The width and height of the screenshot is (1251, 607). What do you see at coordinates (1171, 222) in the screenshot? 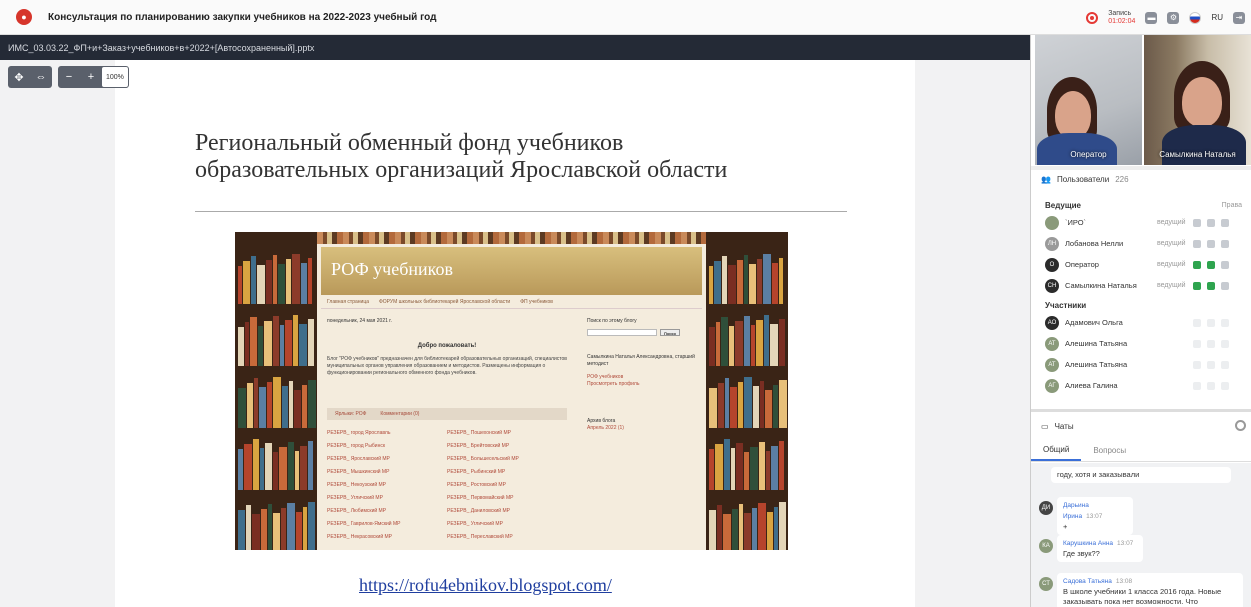
I see `user-role: ведущий` at bounding box center [1171, 222].